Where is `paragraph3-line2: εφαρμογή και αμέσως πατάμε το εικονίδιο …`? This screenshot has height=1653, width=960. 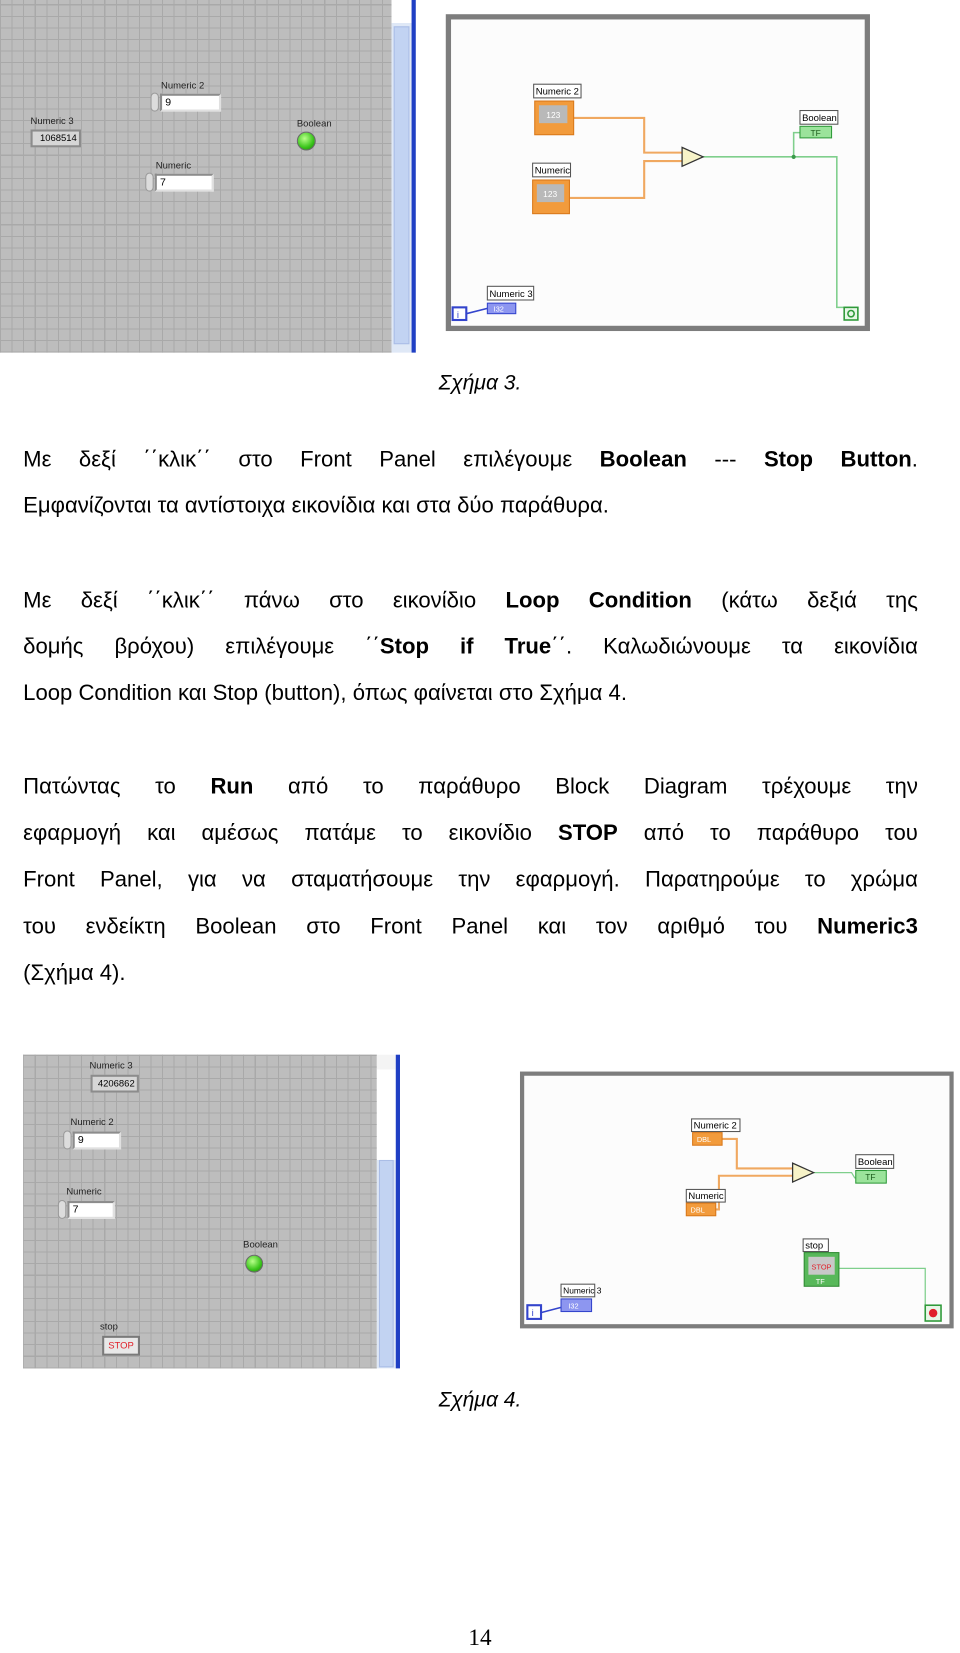
paragraph3-line2: εφαρμογή και αμέσως πατάμε το εικονίδιο … is located at coordinates (470, 833).